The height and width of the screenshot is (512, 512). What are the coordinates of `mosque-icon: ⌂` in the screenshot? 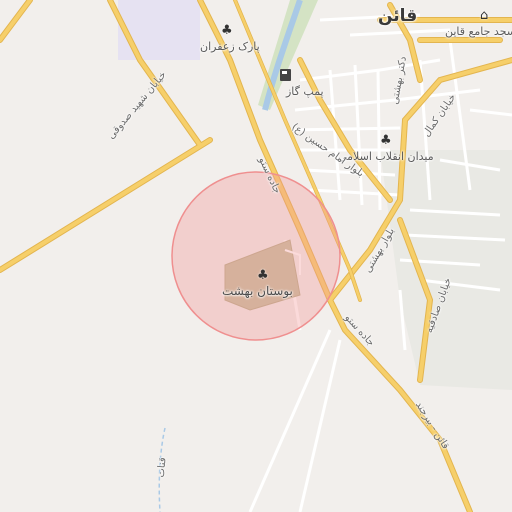 It's located at (484, 15).